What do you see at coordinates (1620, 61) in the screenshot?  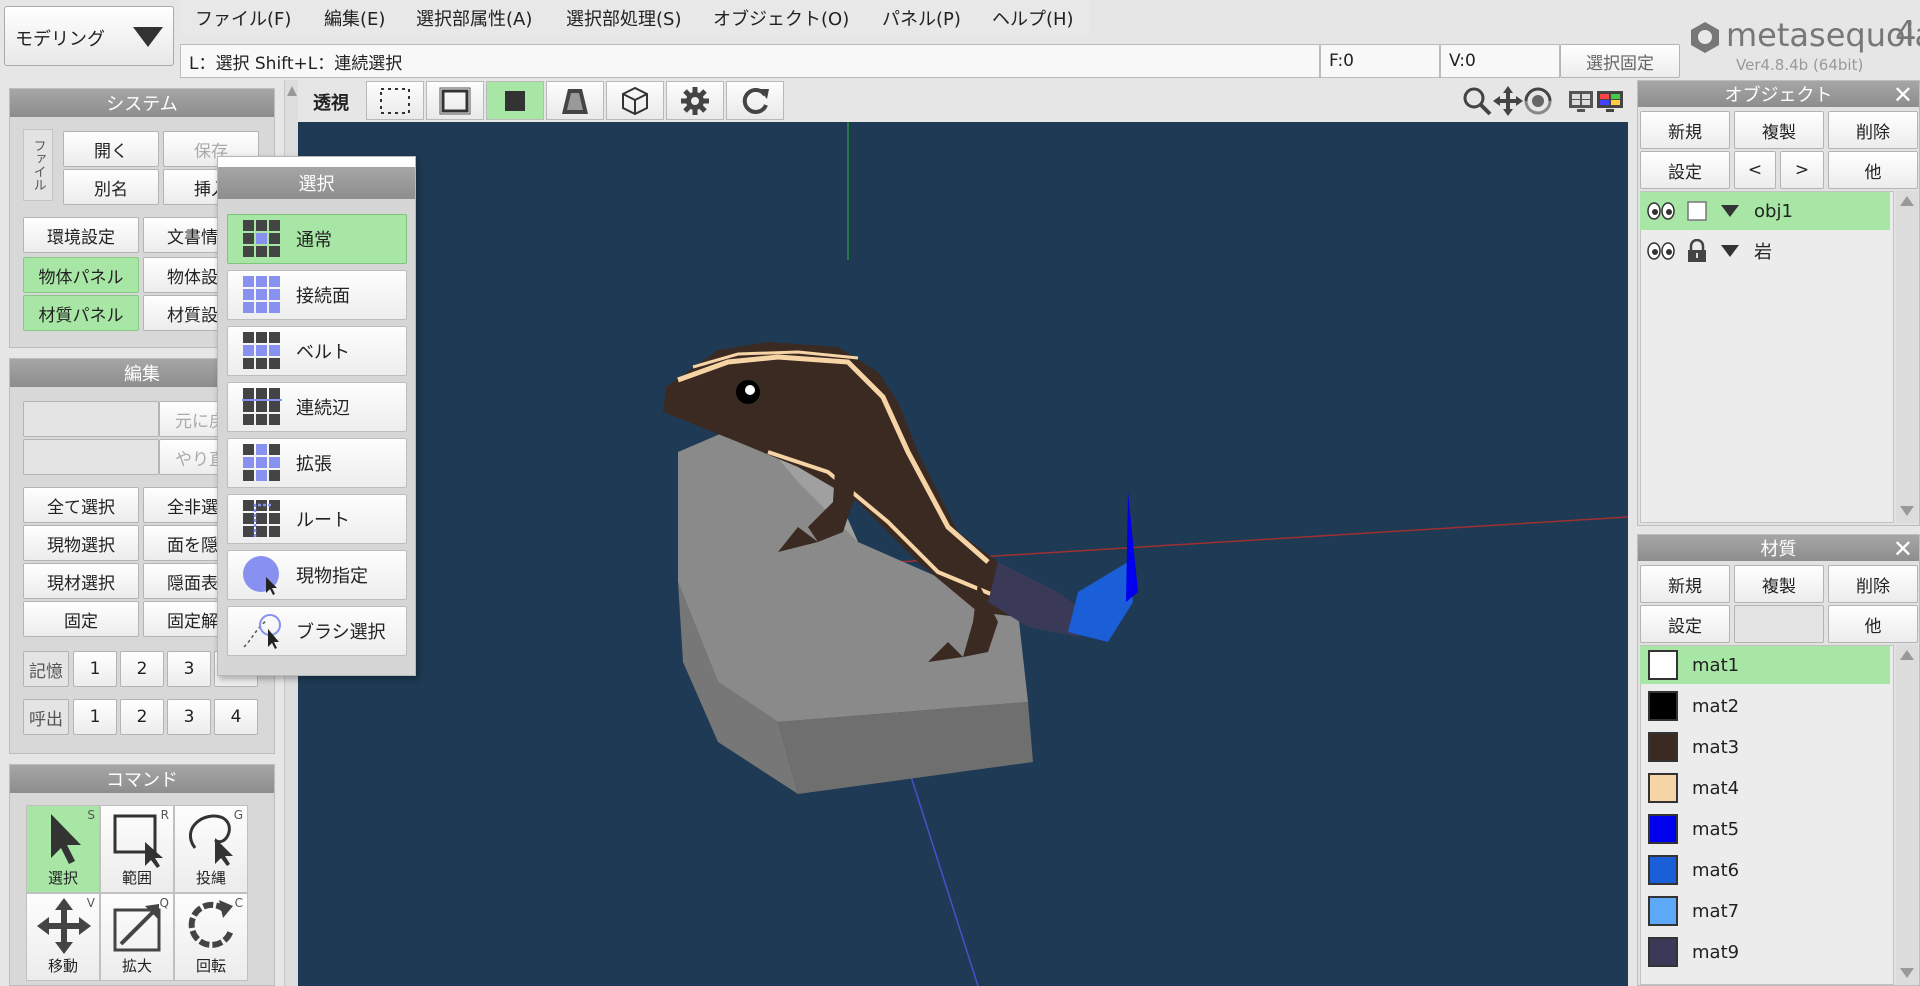 I see `lock-selection-button: 選択固定` at bounding box center [1620, 61].